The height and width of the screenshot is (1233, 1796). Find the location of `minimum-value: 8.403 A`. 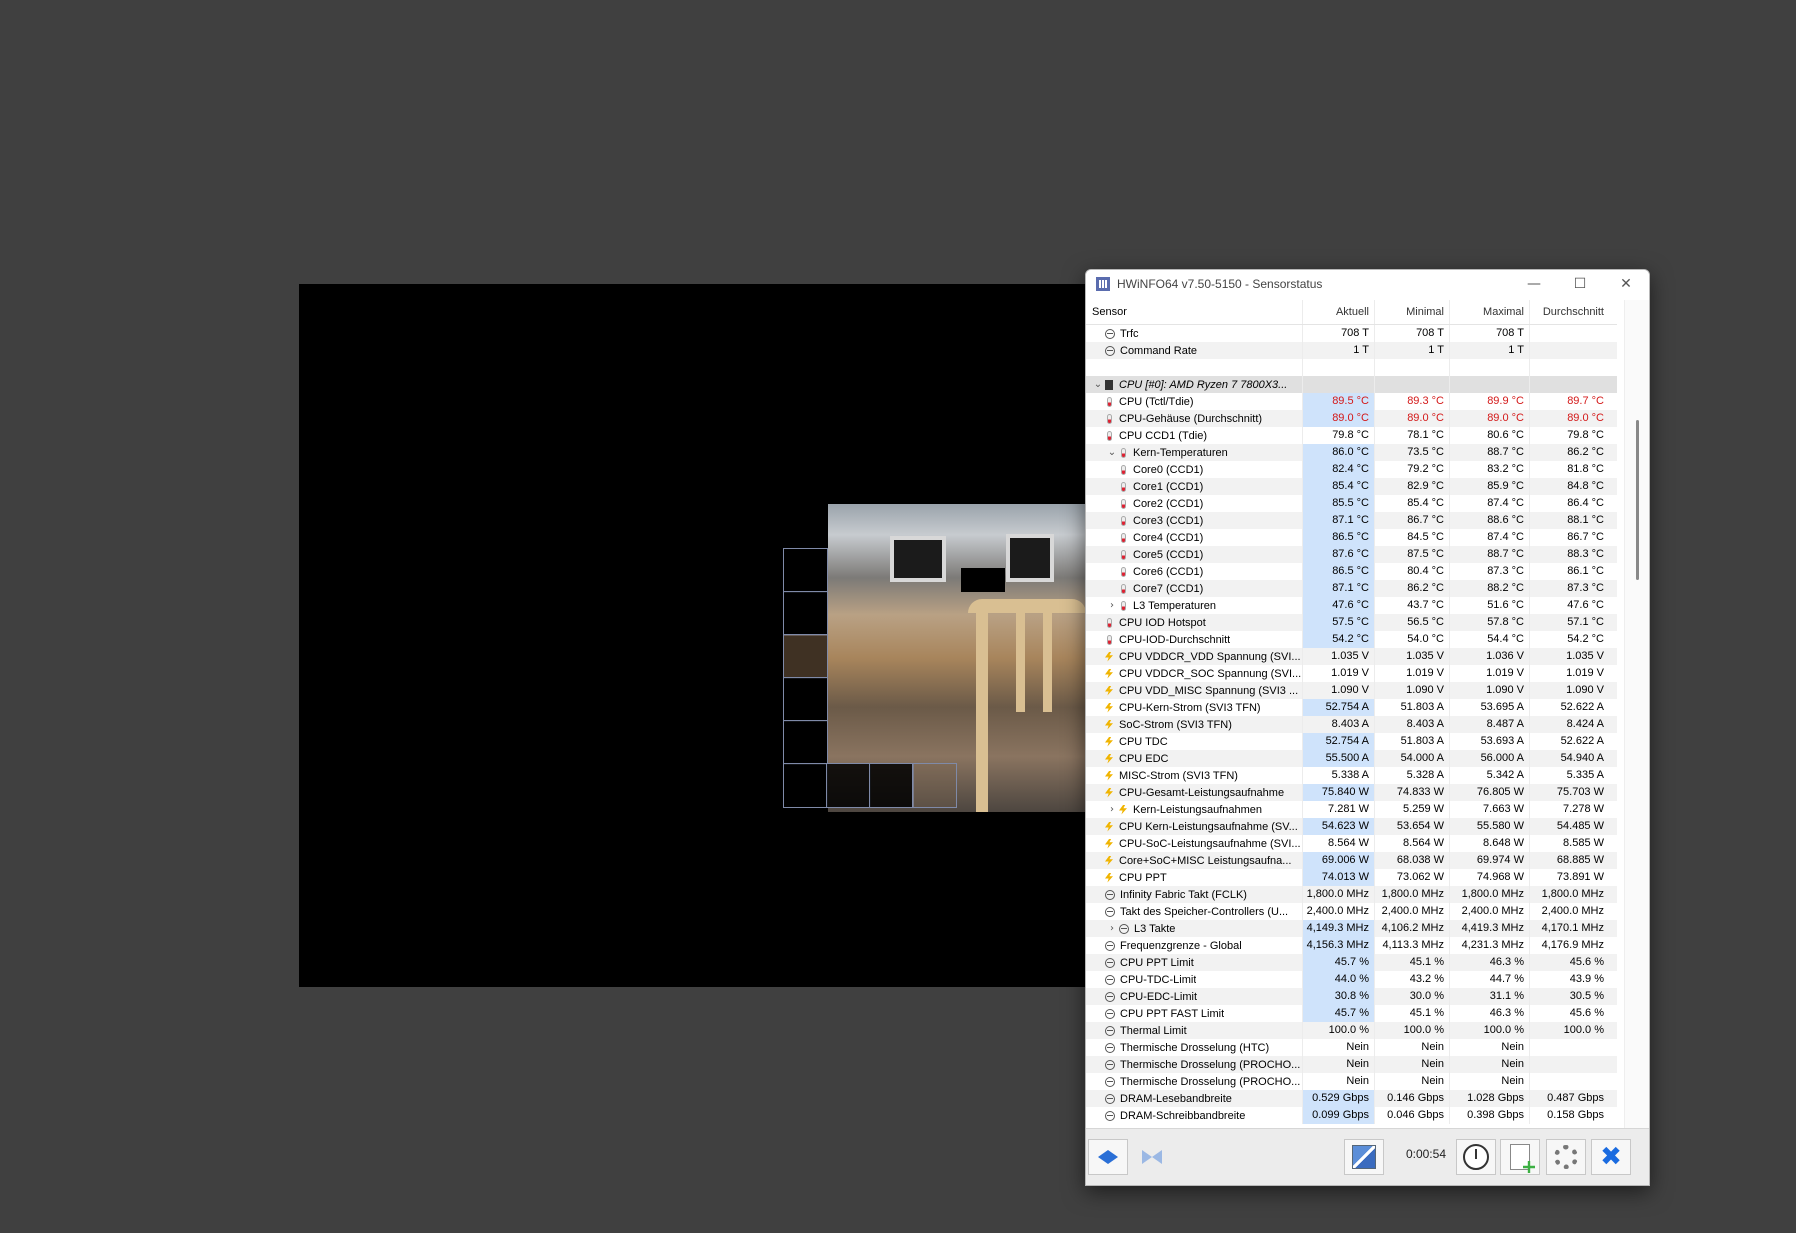

minimum-value: 8.403 A is located at coordinates (1411, 724).